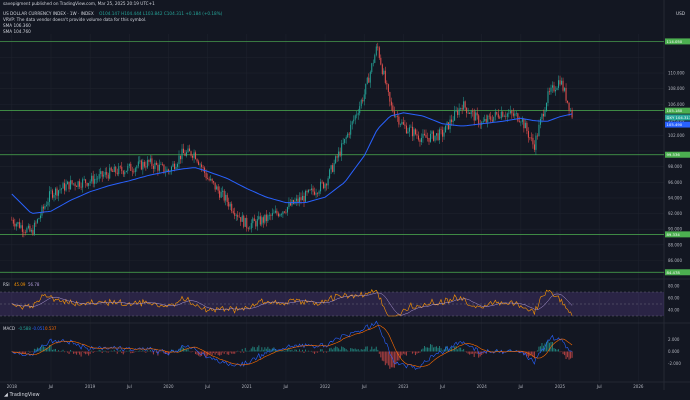 The width and height of the screenshot is (690, 400). What do you see at coordinates (247, 386) in the screenshot?
I see `time-tick-label: 2021` at bounding box center [247, 386].